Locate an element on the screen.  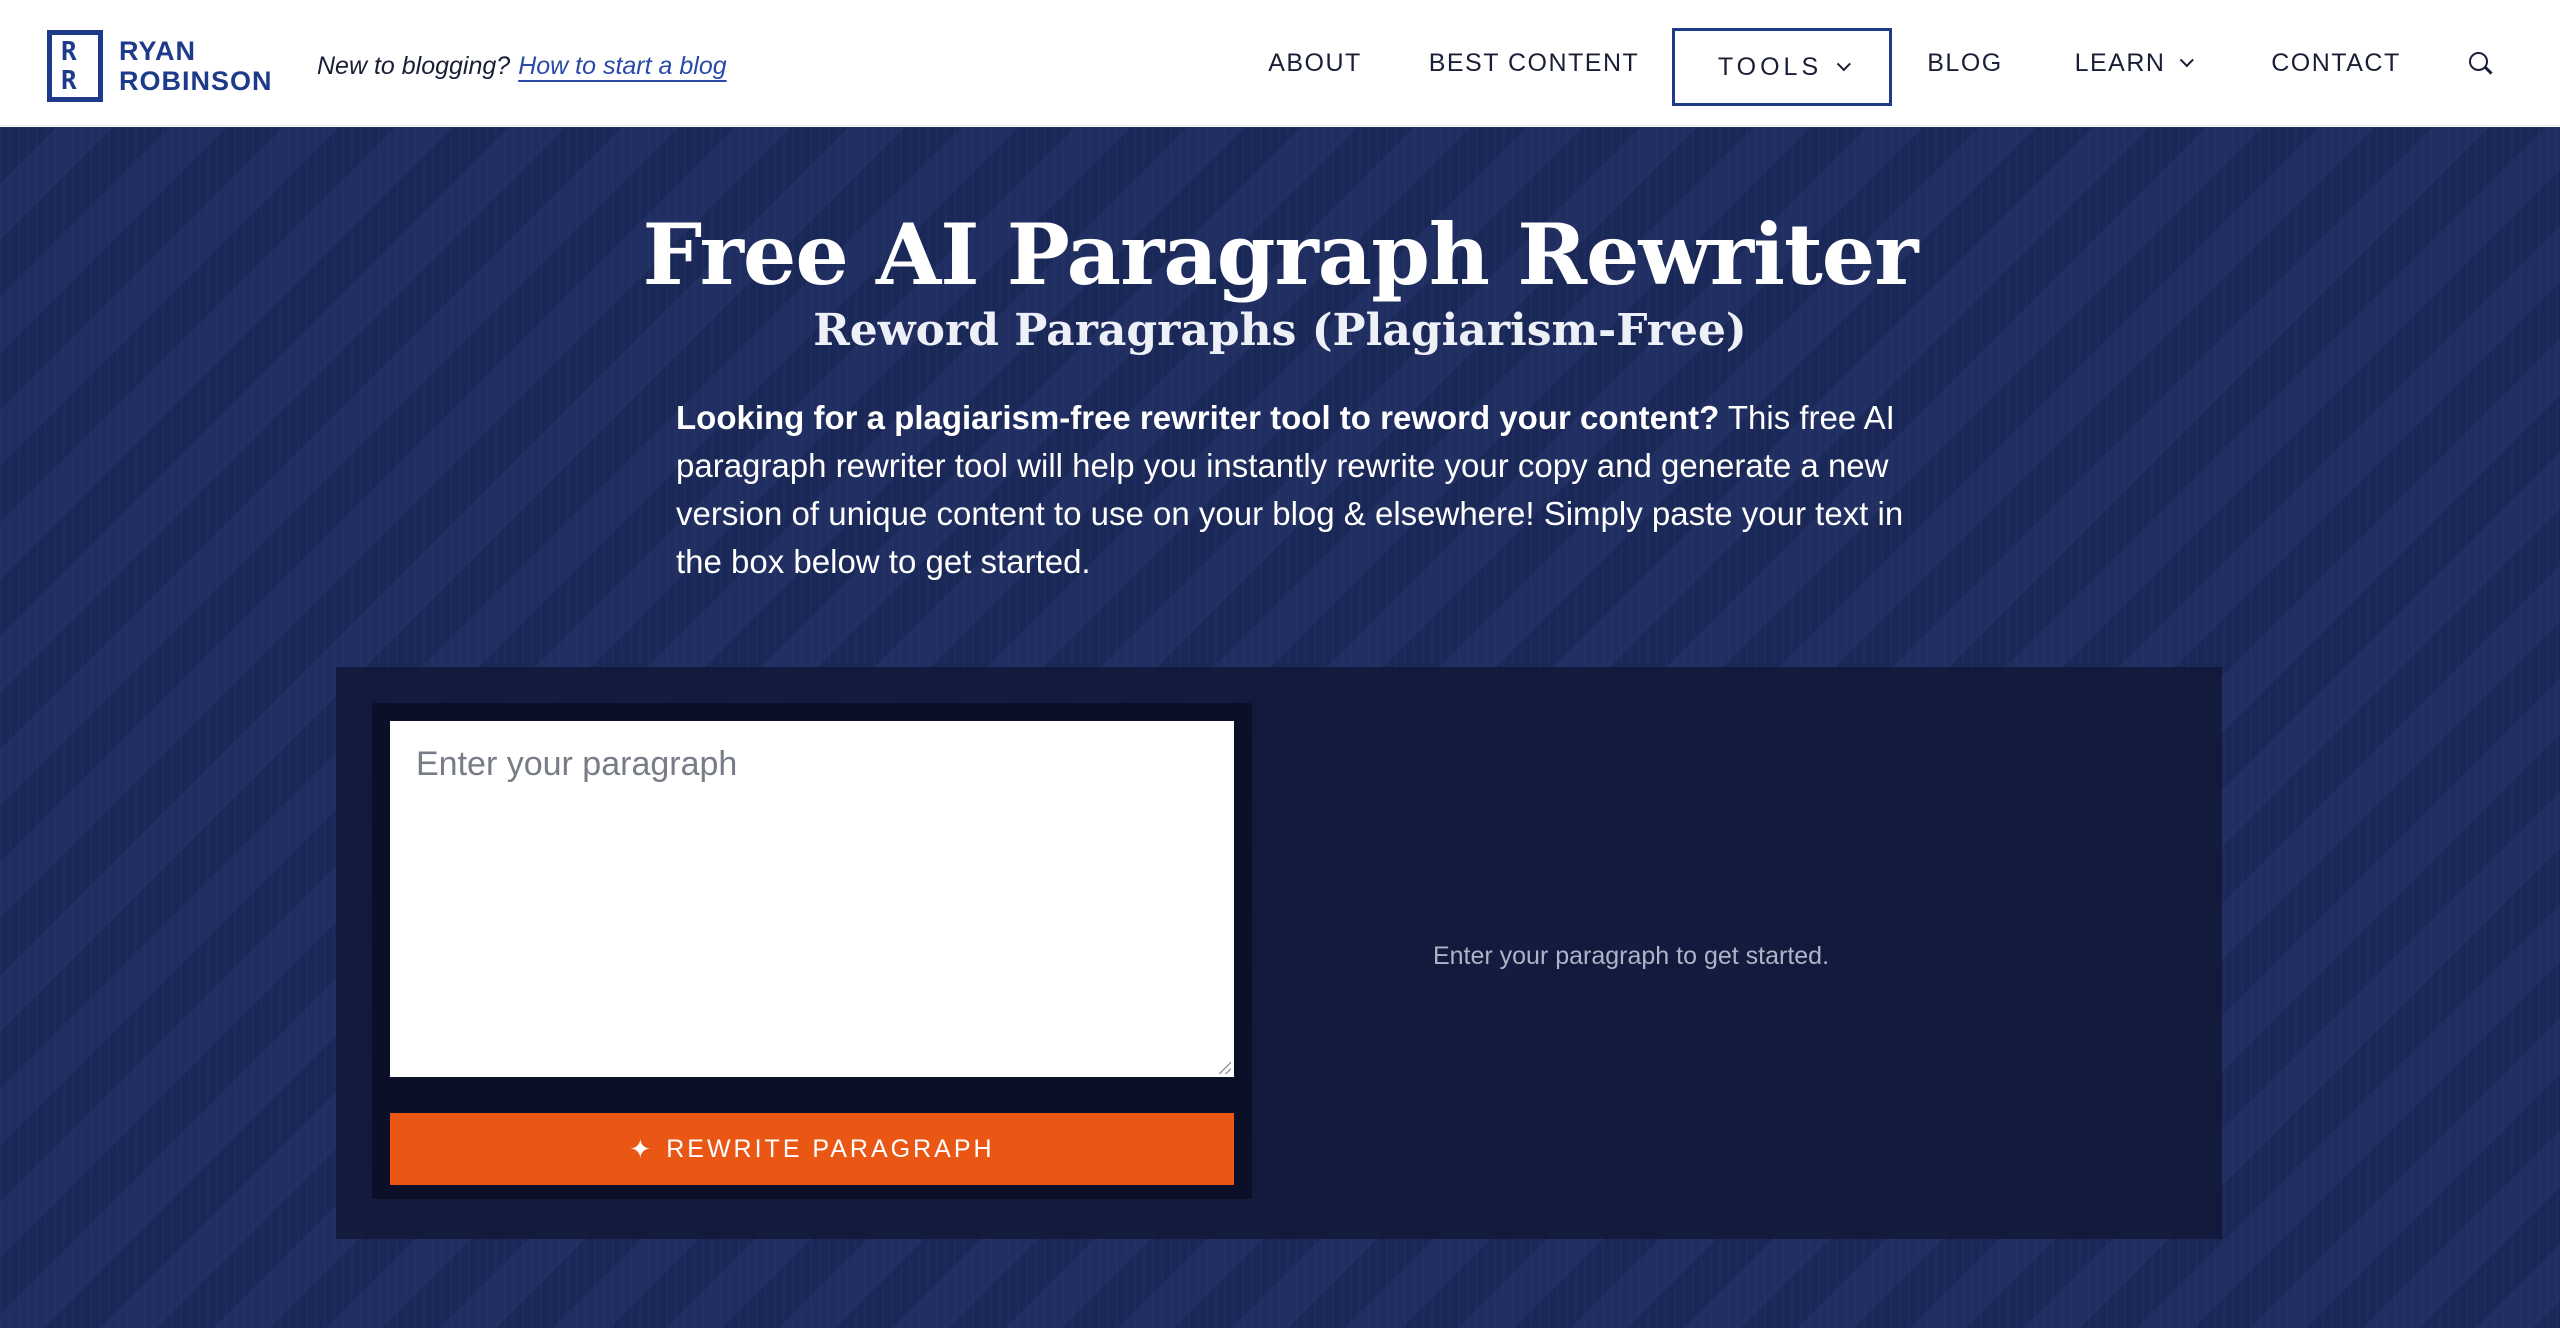
rewrite-button-label: REWRITE PARAGRAPH is located at coordinates (830, 1148).